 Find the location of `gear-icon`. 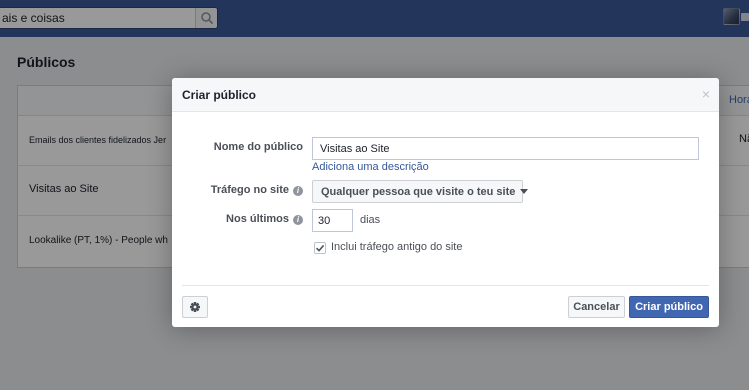

gear-icon is located at coordinates (195, 307).